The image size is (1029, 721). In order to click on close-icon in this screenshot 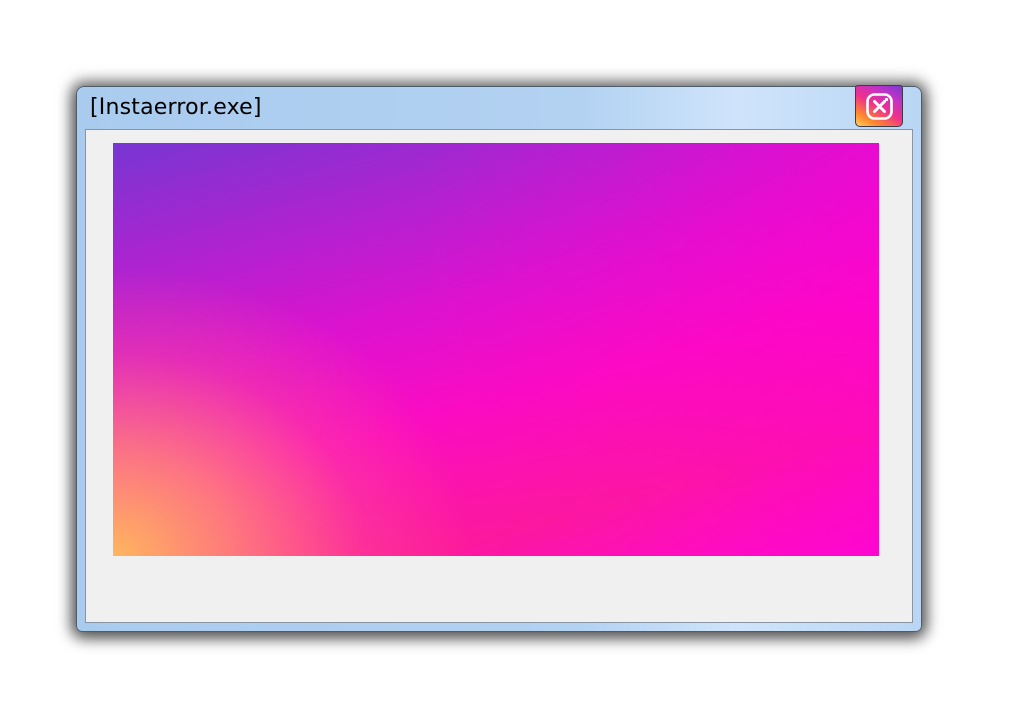, I will do `click(879, 106)`.